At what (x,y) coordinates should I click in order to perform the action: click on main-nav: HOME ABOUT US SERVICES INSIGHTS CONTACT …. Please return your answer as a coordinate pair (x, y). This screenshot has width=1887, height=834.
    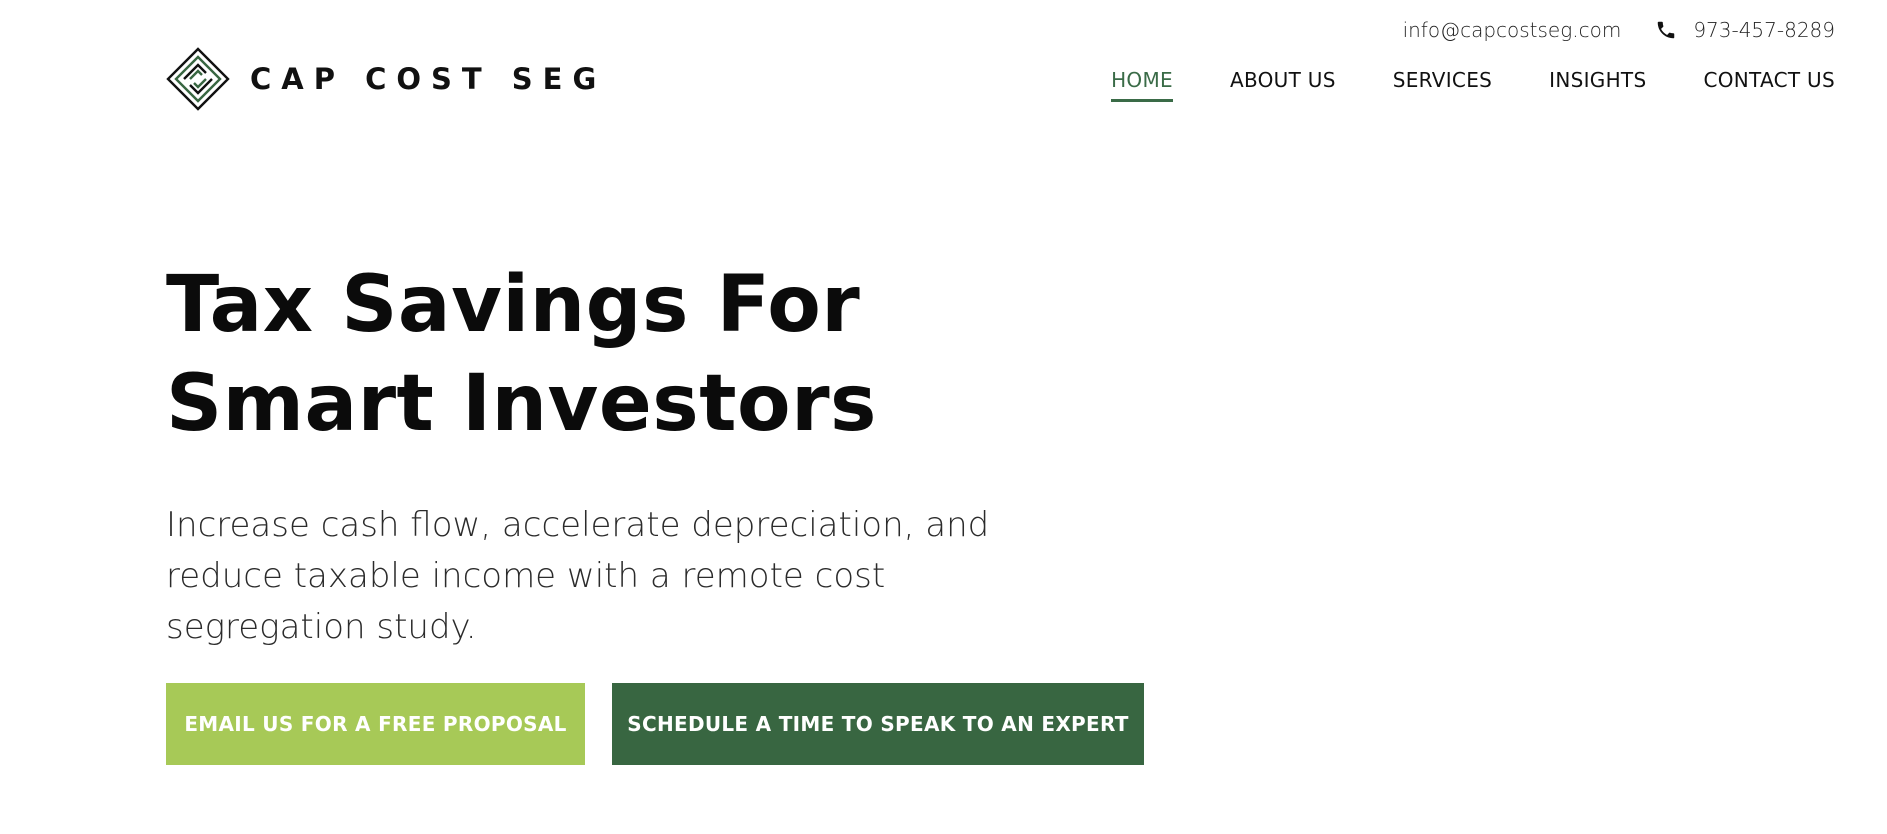
    Looking at the image, I should click on (1473, 85).